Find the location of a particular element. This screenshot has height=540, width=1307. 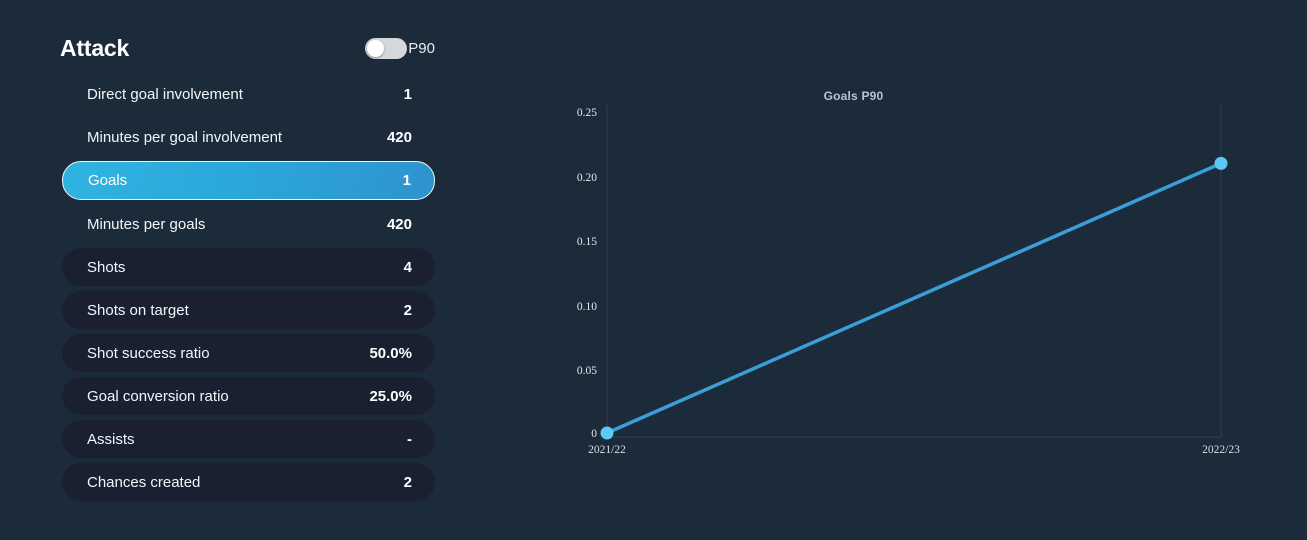

stat-label: Goal conversion ratio is located at coordinates (158, 396).